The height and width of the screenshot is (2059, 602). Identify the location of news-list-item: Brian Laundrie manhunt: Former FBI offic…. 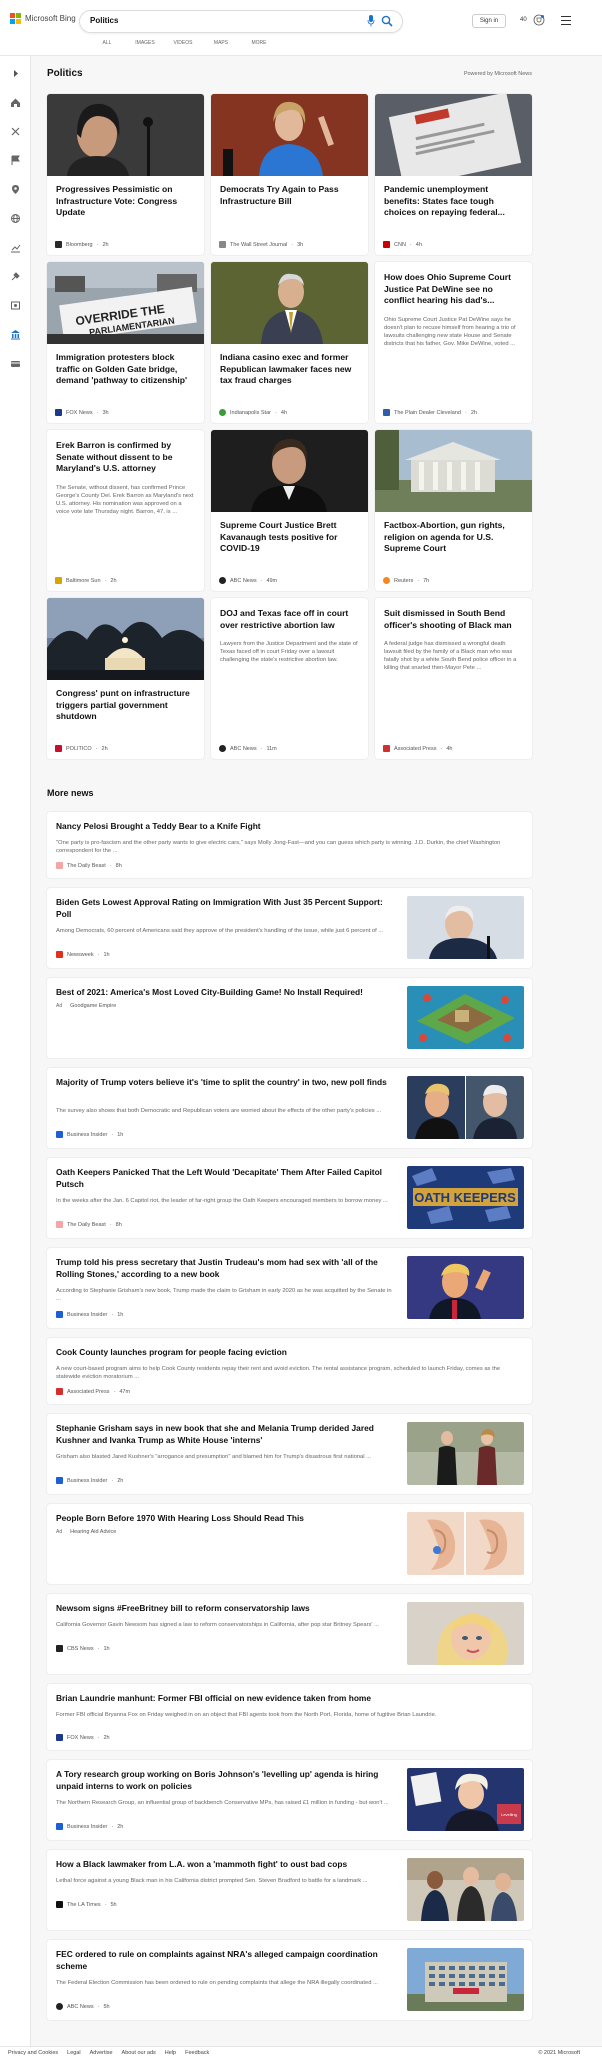
(289, 1717).